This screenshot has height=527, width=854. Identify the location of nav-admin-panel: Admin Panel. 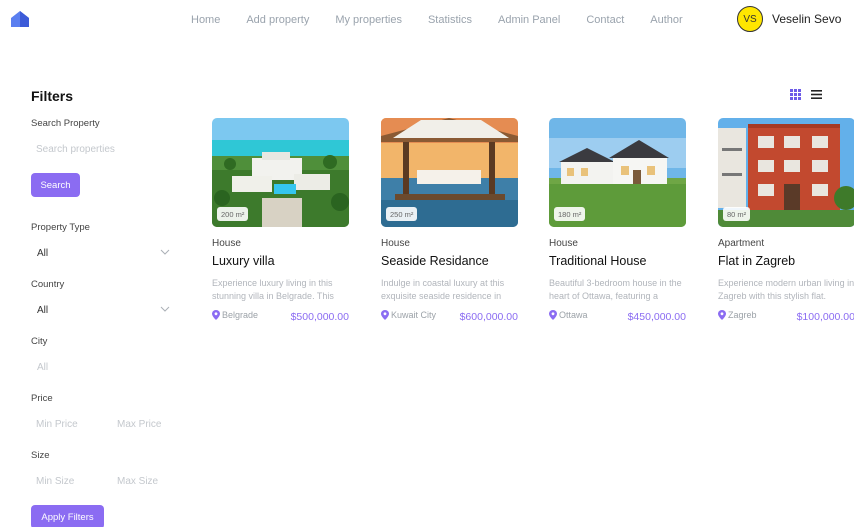
(529, 20).